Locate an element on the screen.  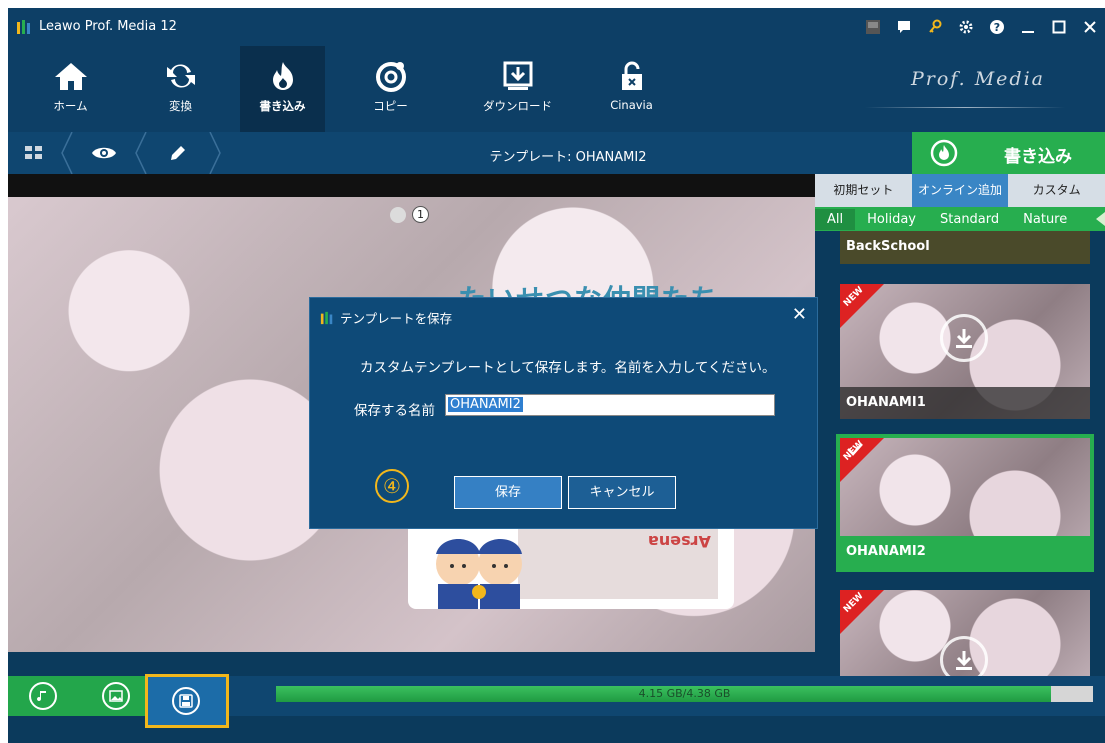
template-card-label: OHANAMI2 is located at coordinates (965, 552).